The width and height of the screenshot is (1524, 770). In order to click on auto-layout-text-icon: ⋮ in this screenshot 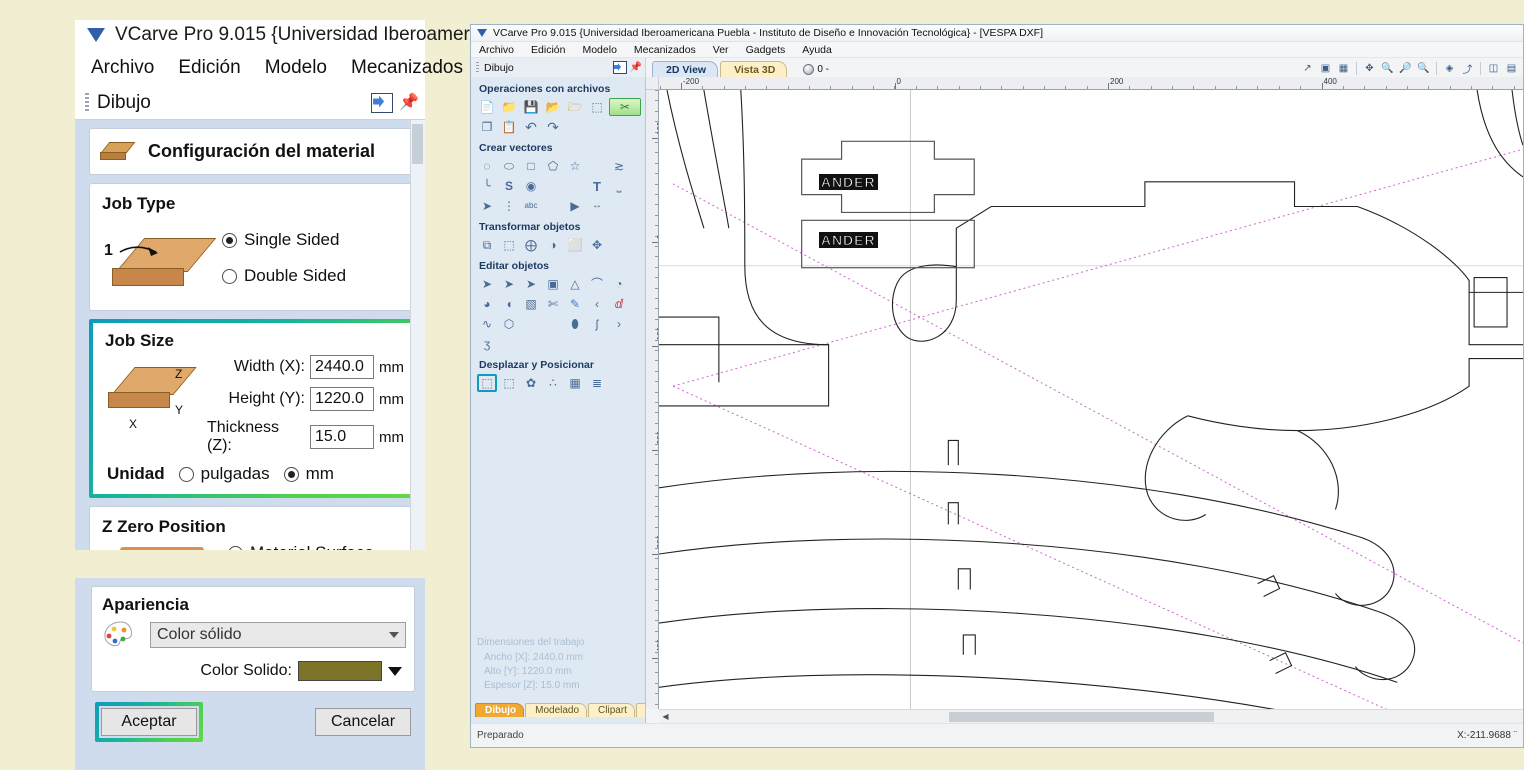, I will do `click(509, 206)`.